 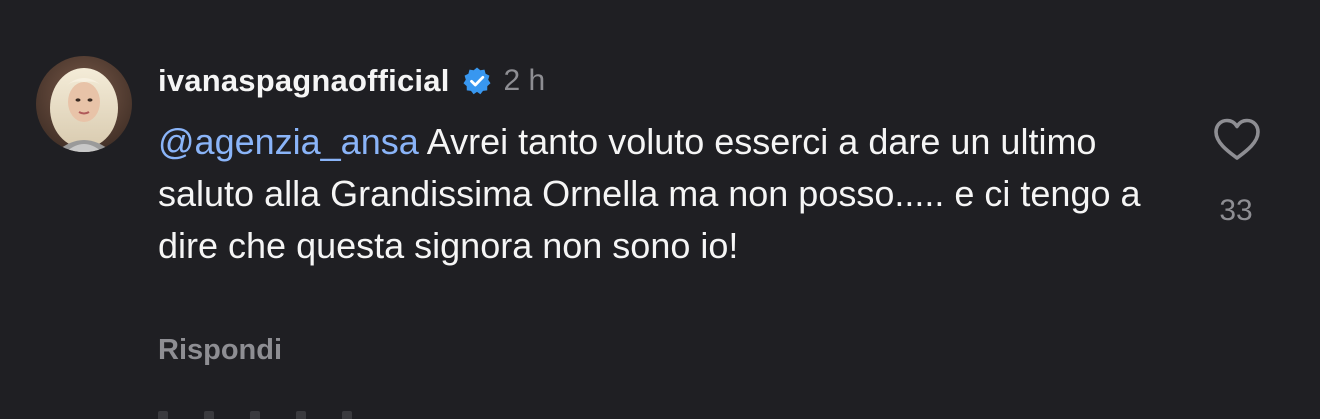 I want to click on reply-button: Rispondi, so click(x=220, y=350).